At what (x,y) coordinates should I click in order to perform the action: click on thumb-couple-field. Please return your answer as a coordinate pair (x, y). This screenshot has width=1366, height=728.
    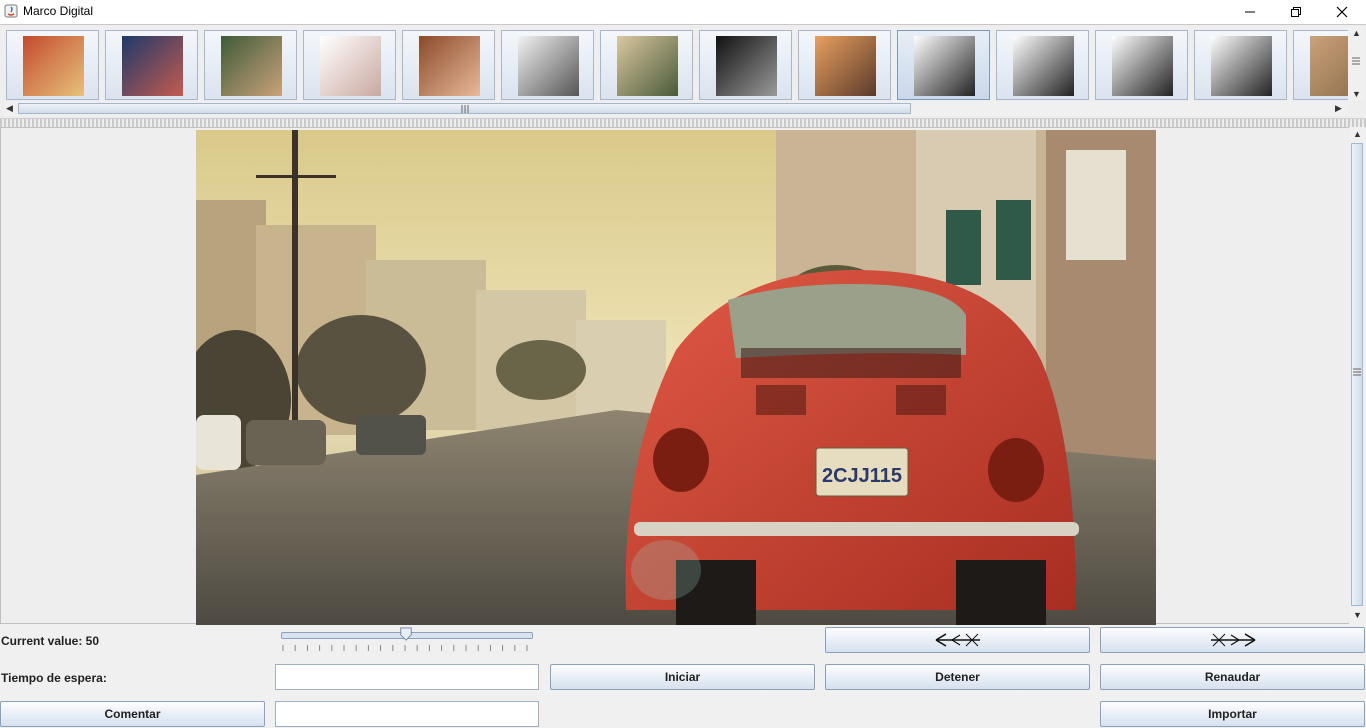
    Looking at the image, I should click on (647, 66).